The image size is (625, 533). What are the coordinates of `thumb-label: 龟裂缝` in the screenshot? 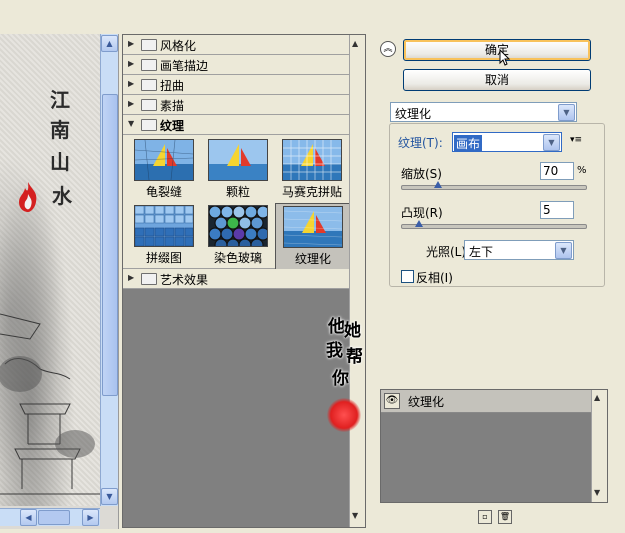 It's located at (163, 192).